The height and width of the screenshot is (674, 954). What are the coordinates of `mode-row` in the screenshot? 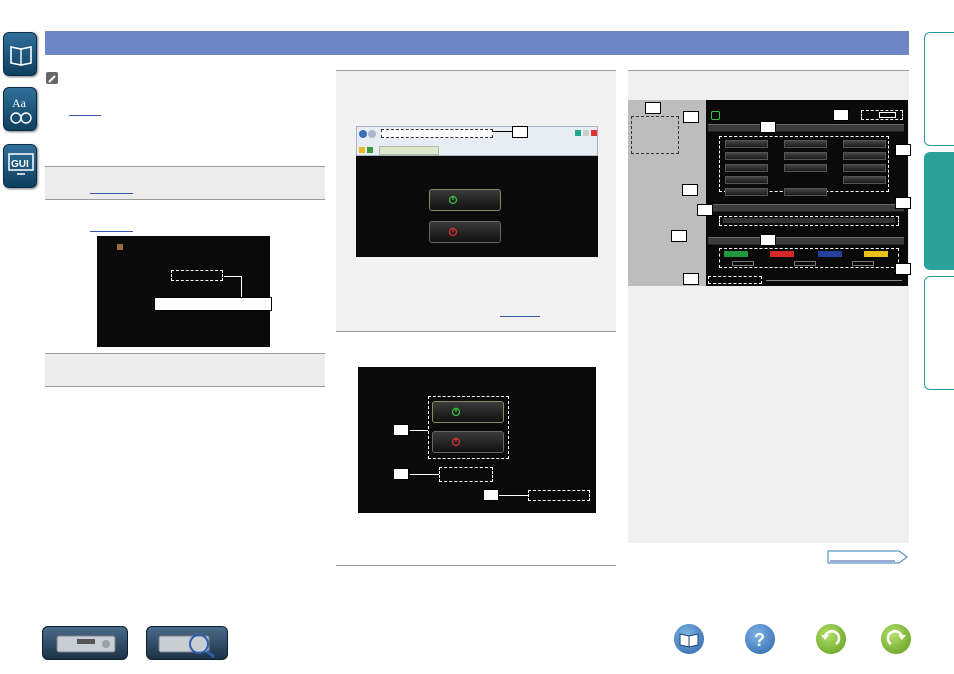 It's located at (809, 220).